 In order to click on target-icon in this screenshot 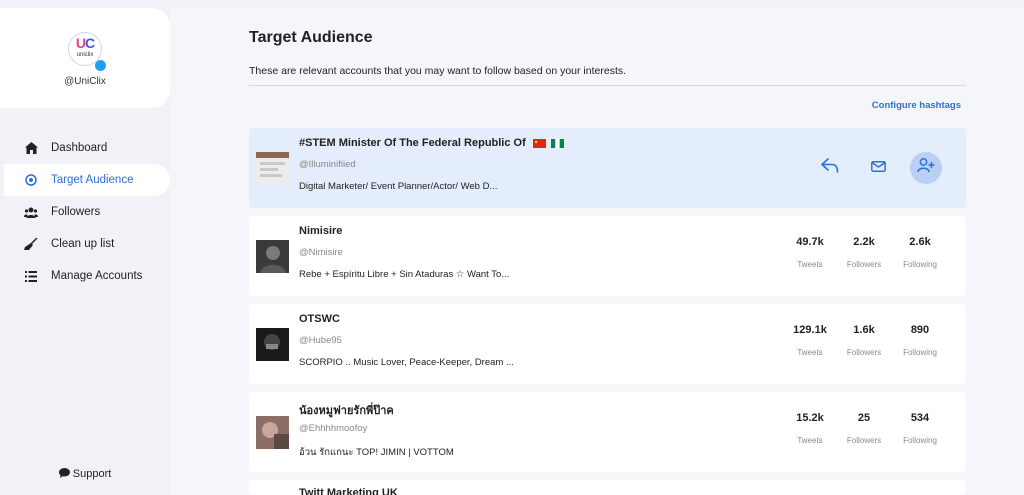, I will do `click(31, 180)`.